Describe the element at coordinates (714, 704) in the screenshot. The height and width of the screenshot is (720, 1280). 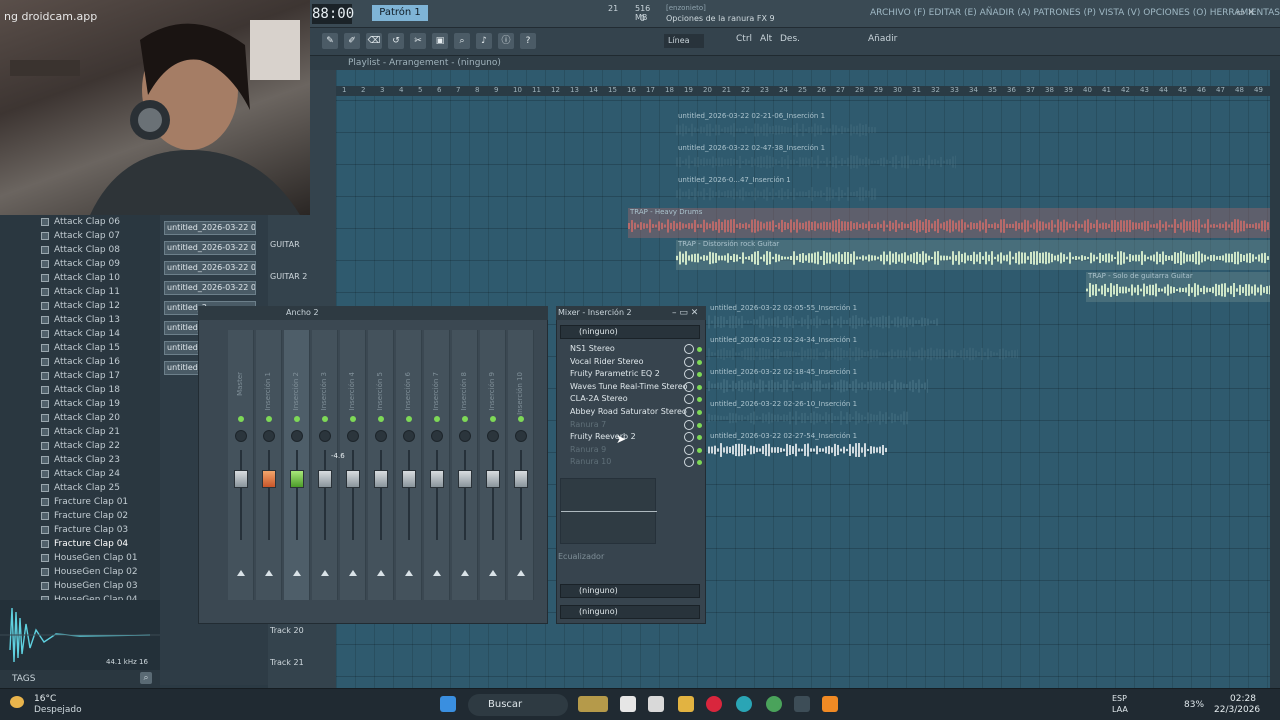
I see `opera-icon` at that location.